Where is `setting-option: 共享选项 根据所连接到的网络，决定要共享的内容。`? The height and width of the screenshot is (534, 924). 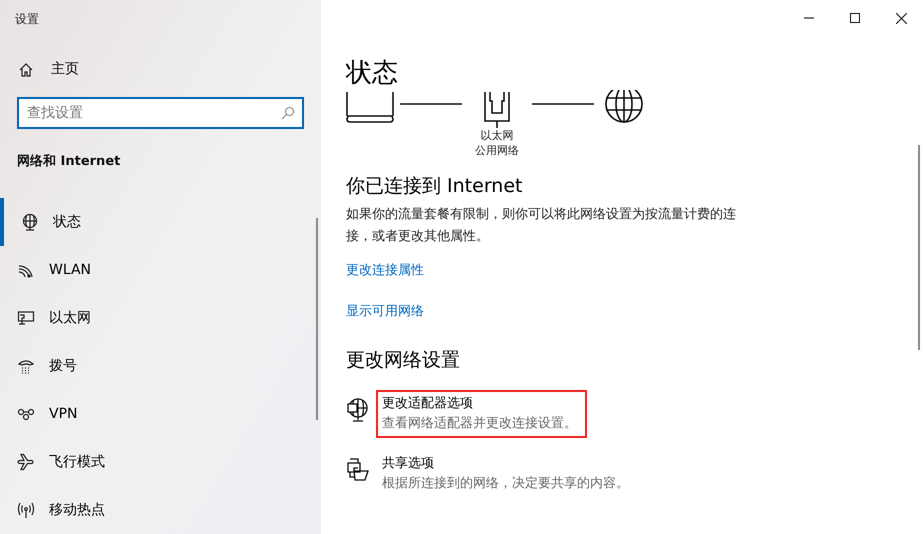 setting-option: 共享选项 根据所连接到的网络，决定要共享的内容。 is located at coordinates (507, 474).